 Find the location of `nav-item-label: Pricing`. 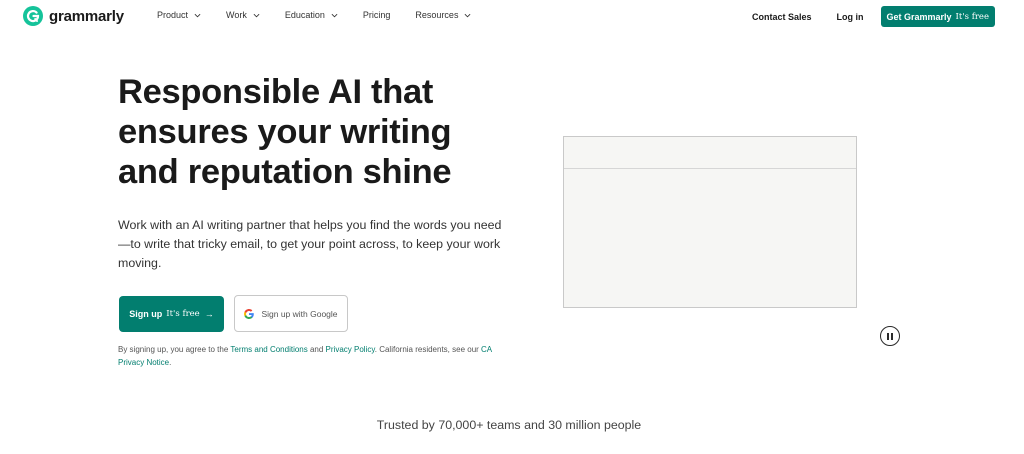

nav-item-label: Pricing is located at coordinates (376, 15).